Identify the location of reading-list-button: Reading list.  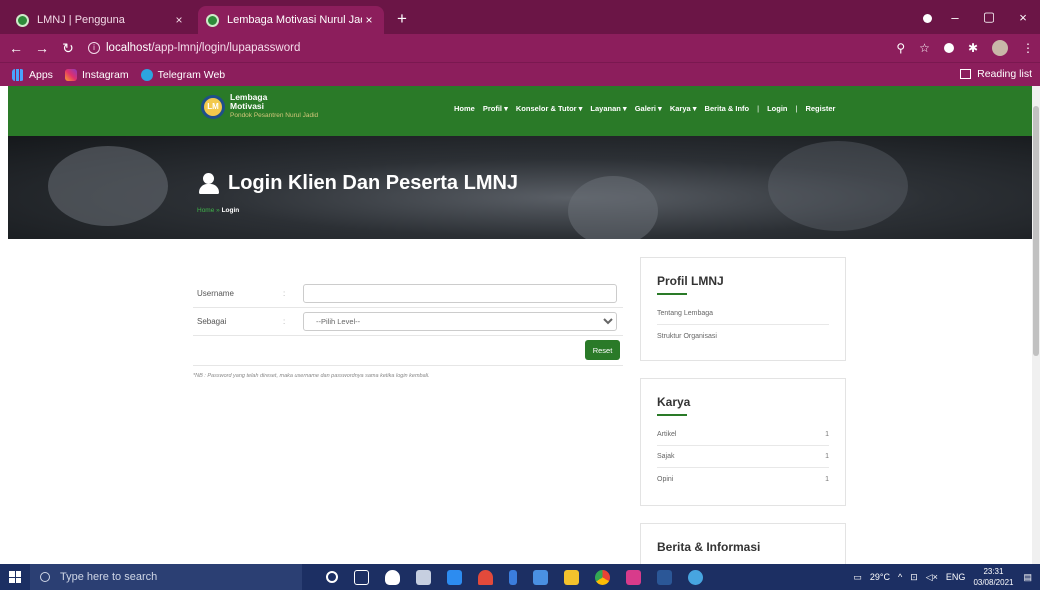
(996, 74).